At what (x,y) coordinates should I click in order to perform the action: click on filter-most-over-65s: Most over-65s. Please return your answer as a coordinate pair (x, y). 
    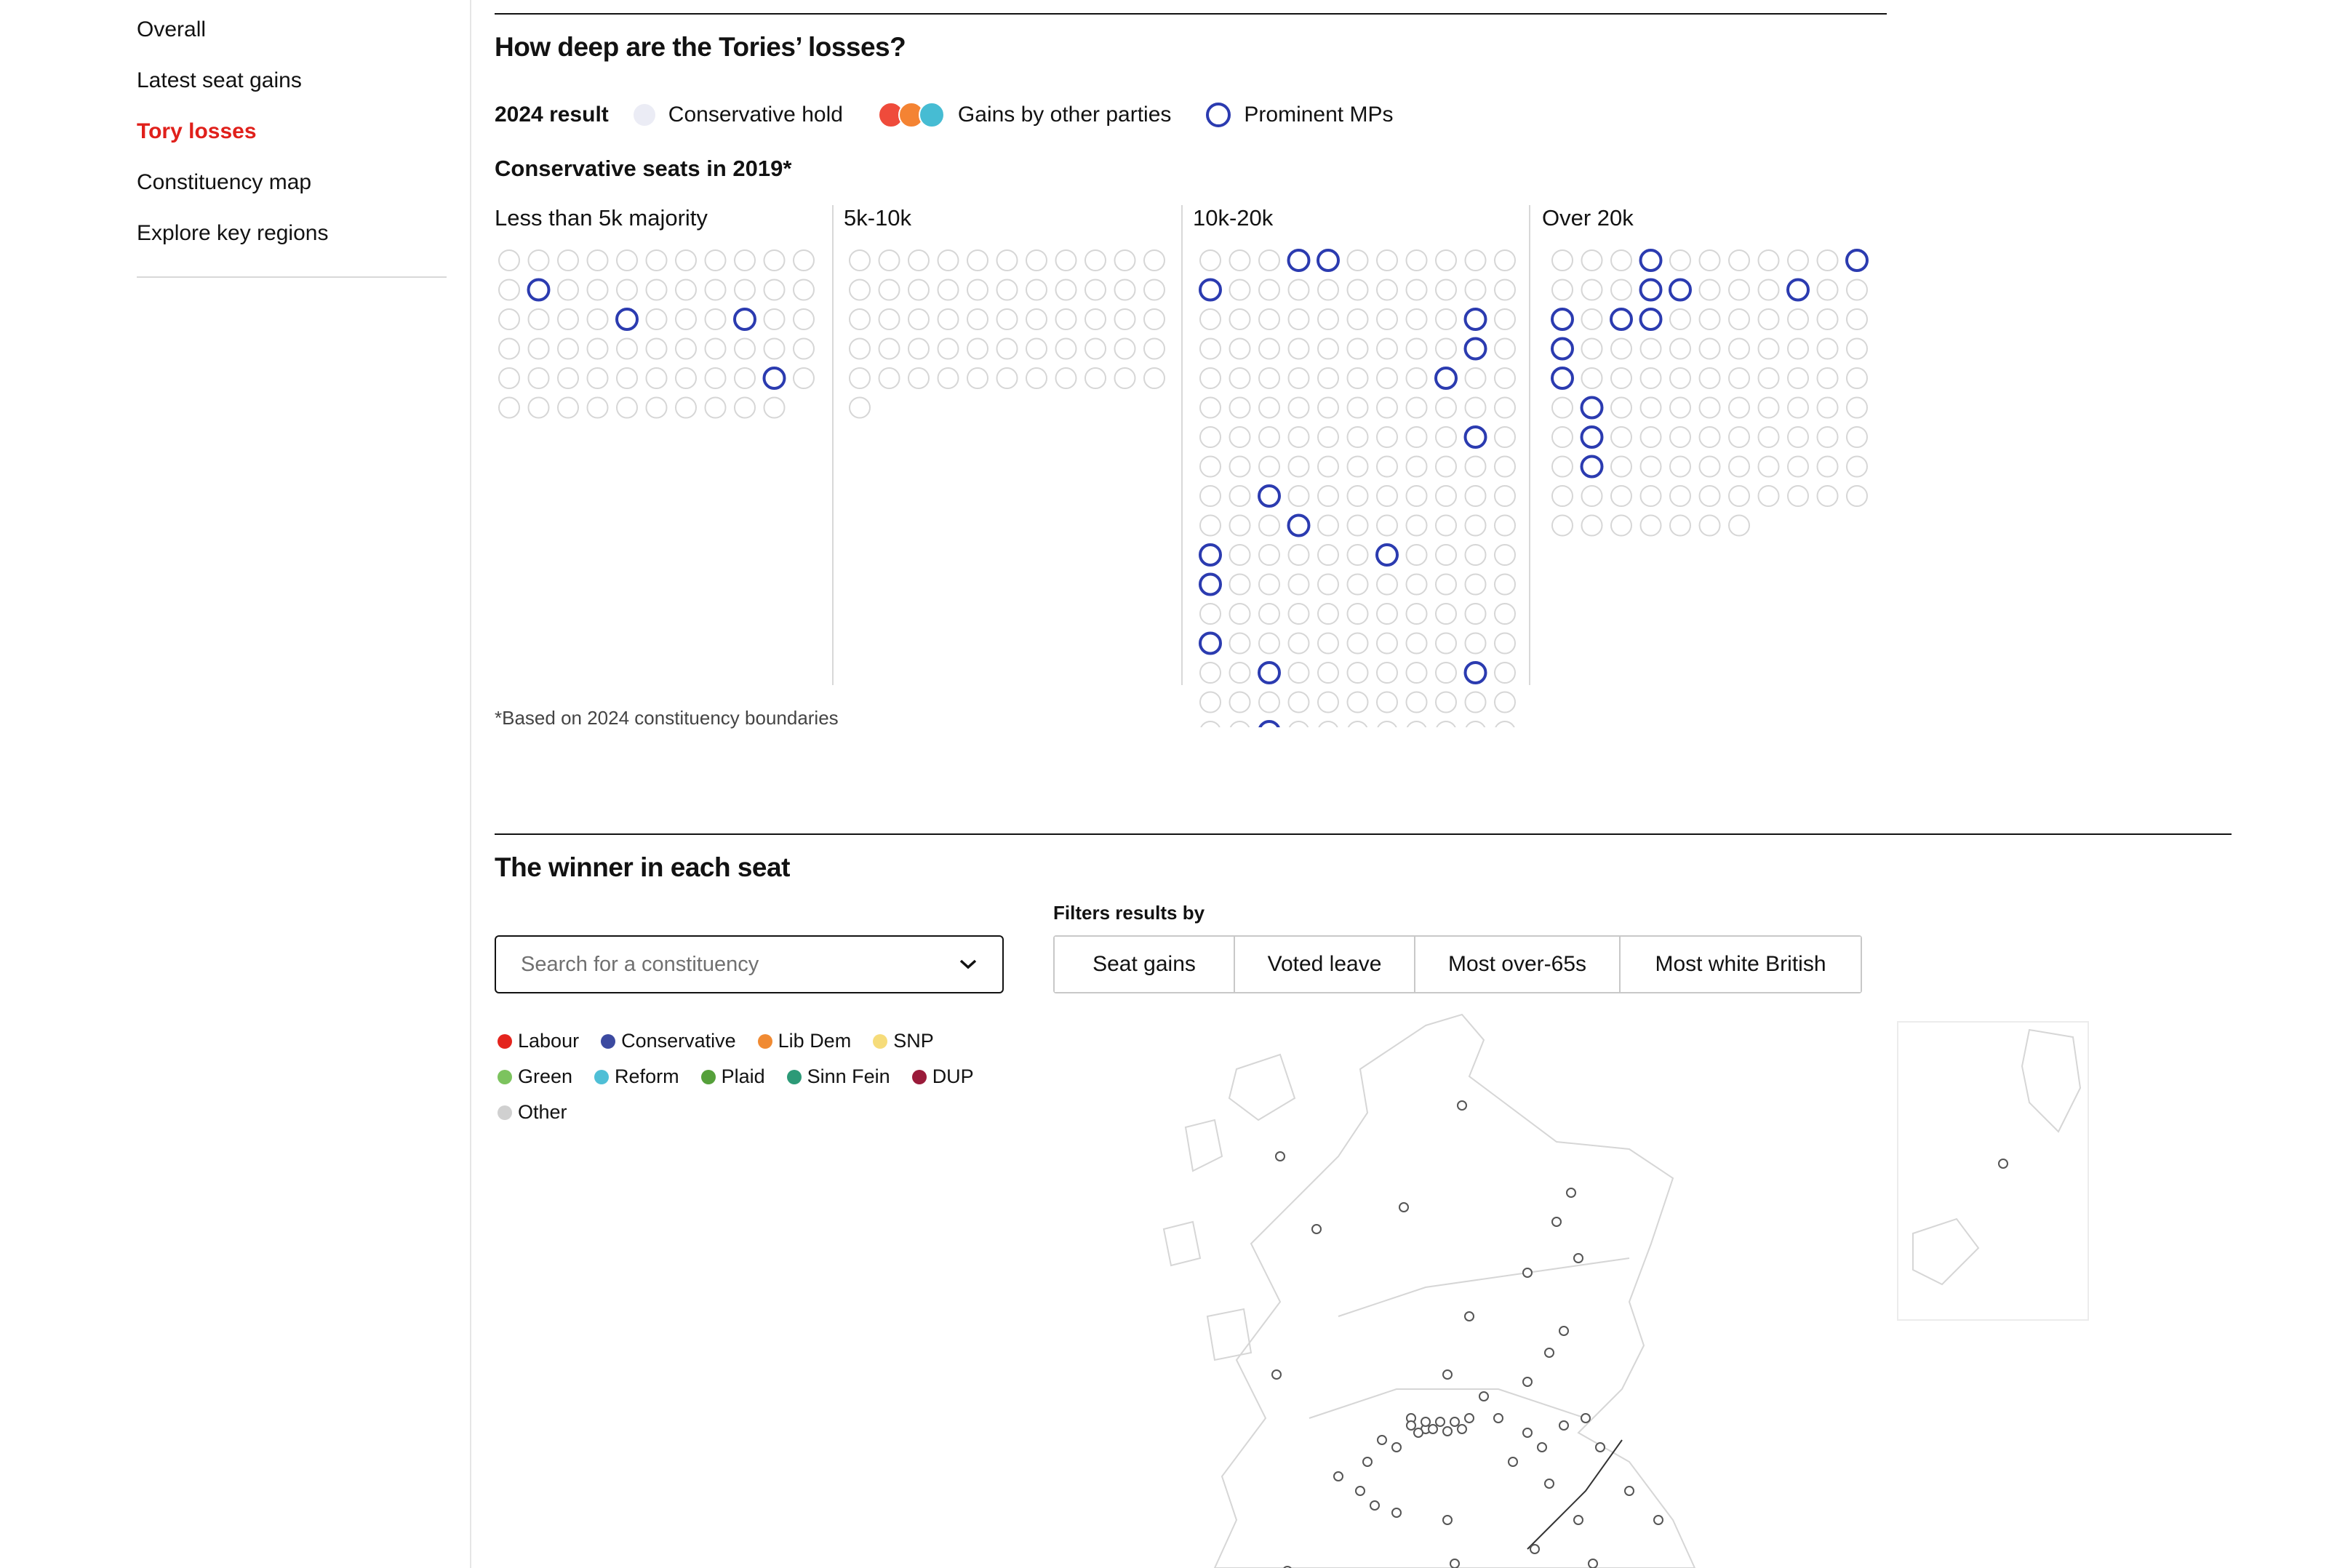
    Looking at the image, I should click on (1518, 964).